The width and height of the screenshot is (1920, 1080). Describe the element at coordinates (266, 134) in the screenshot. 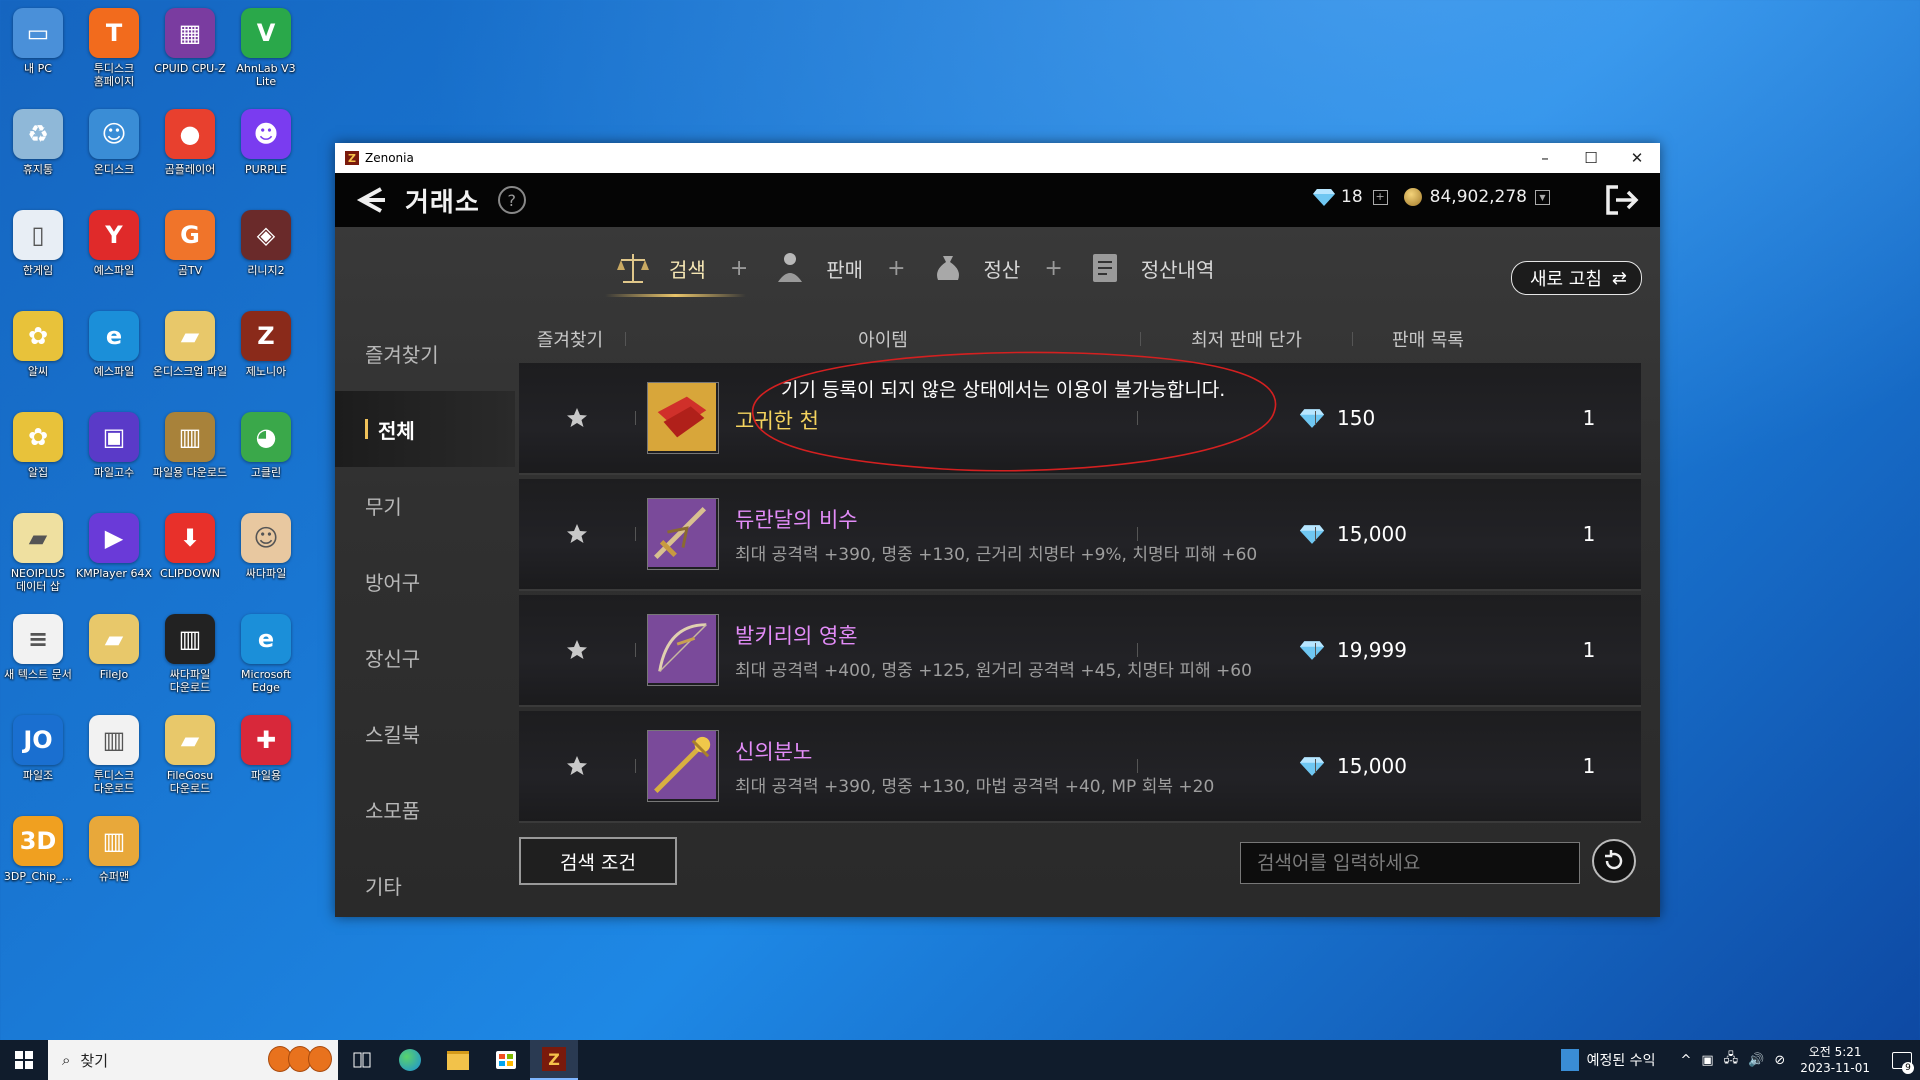

I see `desktop-app-icon: ☻` at that location.